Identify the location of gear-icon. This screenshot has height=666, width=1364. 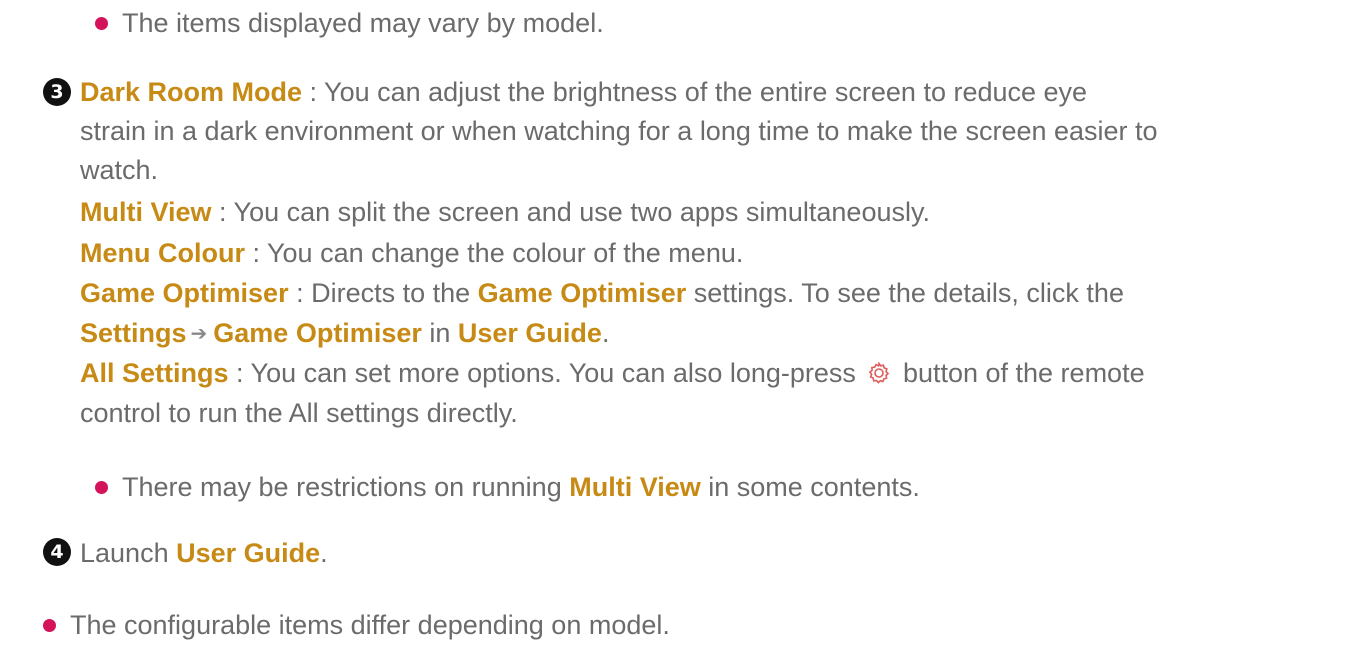
(879, 376).